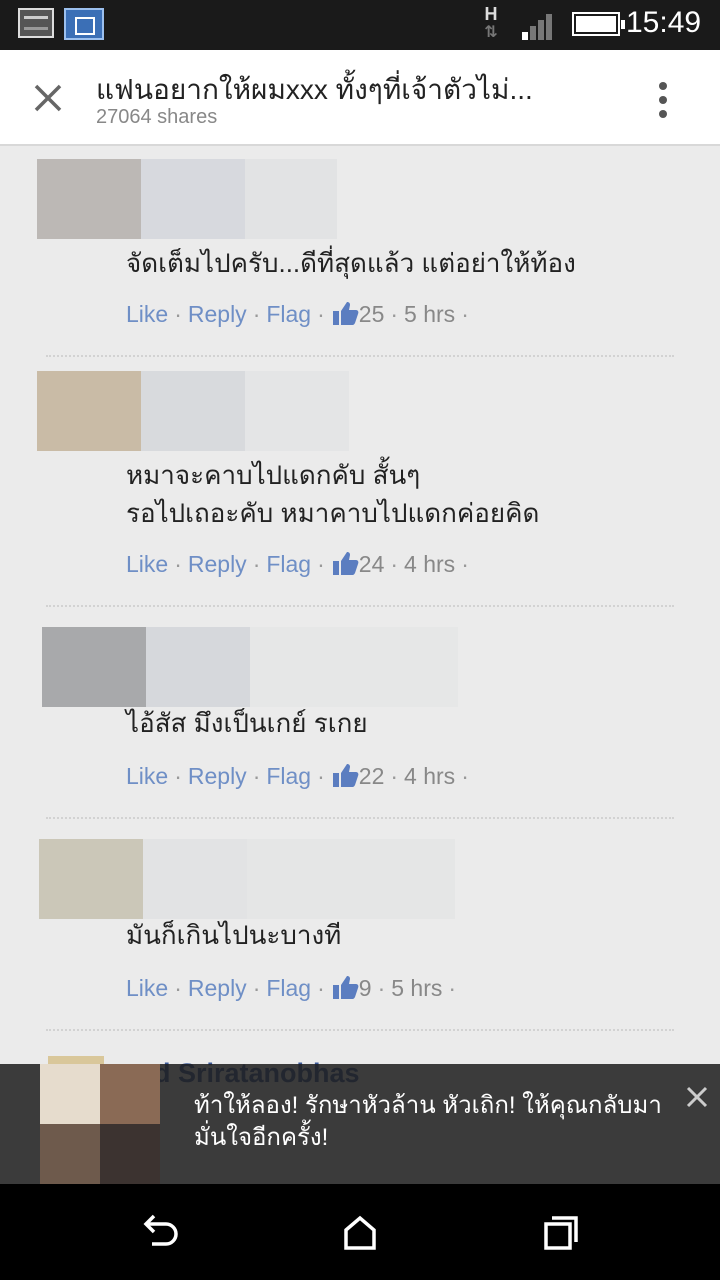  What do you see at coordinates (100, 1124) in the screenshot?
I see `ad-image` at bounding box center [100, 1124].